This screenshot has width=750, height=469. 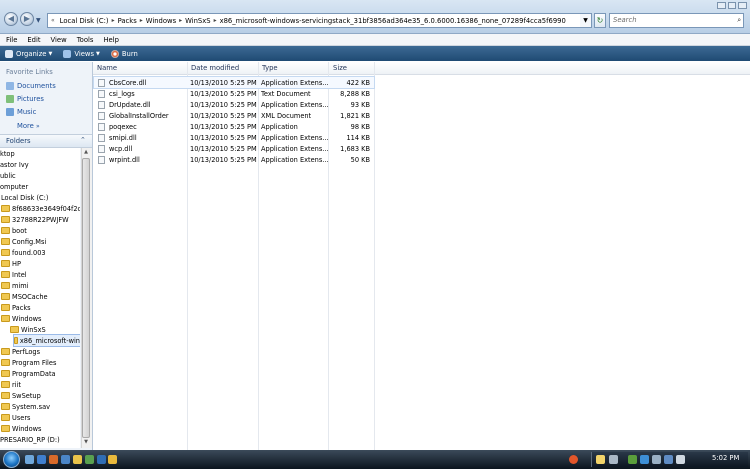 I want to click on close-button, so click(x=743, y=5).